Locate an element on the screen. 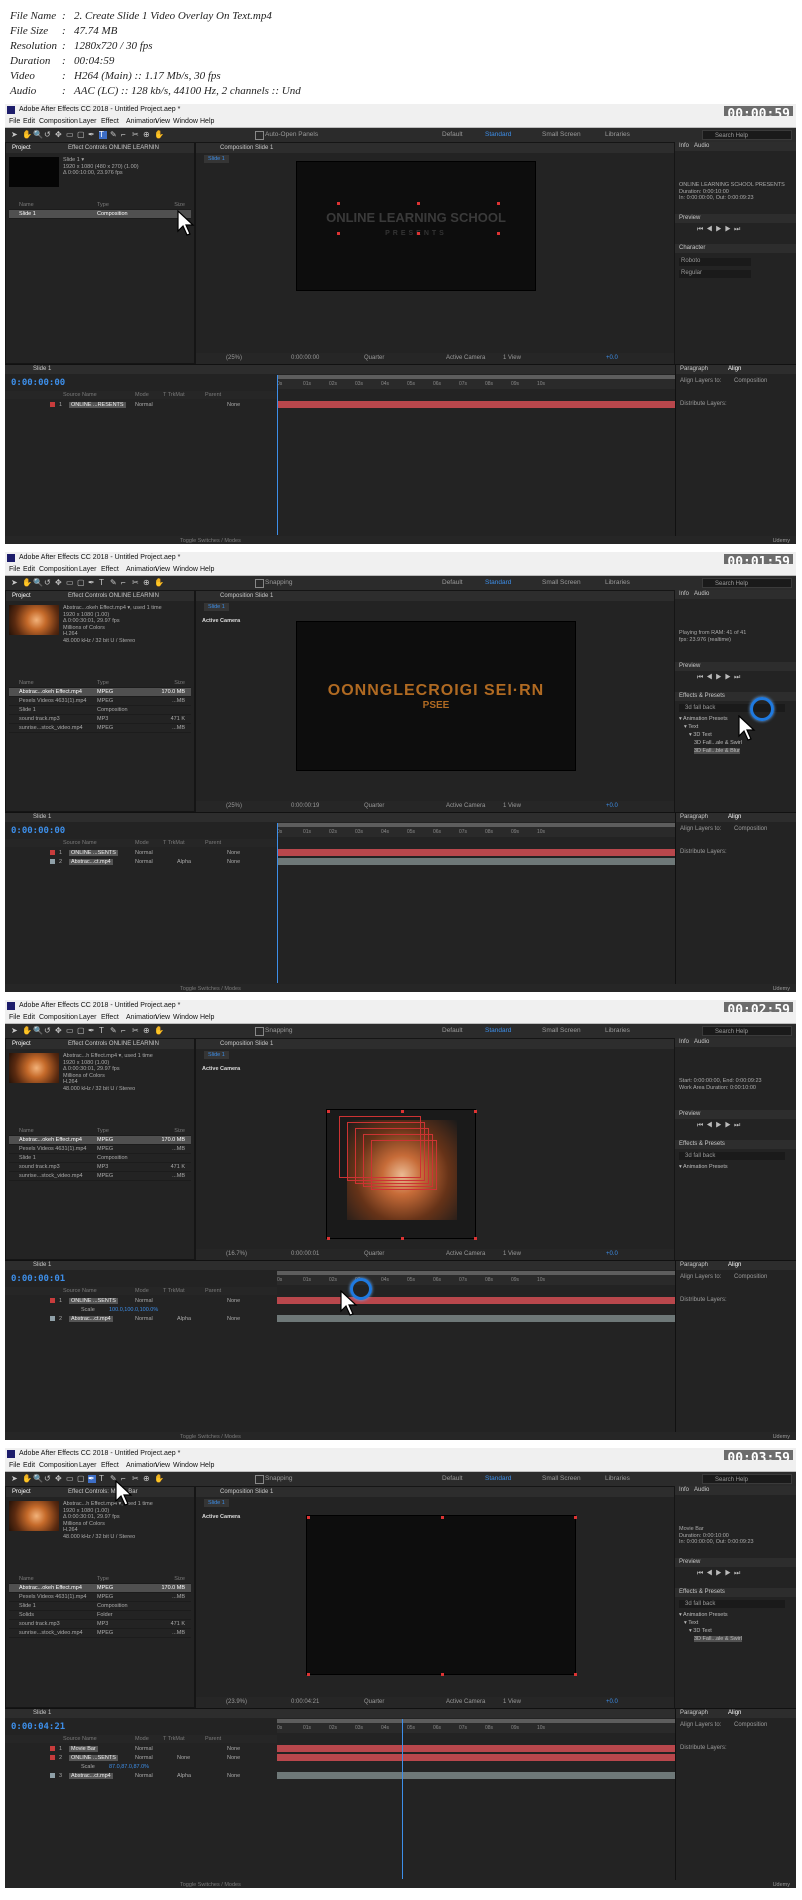 The height and width of the screenshot is (1900, 802). timeline-layer-row: 2 Abstrac...ct.mp4 Normal Alpha None is located at coordinates (141, 1319).